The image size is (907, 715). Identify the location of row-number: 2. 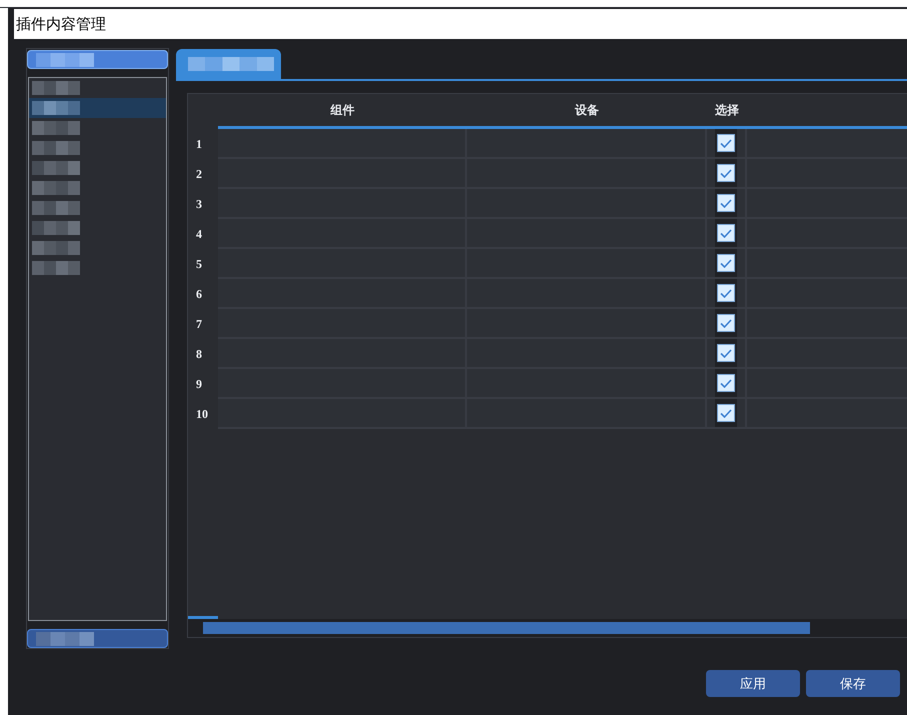
(199, 174).